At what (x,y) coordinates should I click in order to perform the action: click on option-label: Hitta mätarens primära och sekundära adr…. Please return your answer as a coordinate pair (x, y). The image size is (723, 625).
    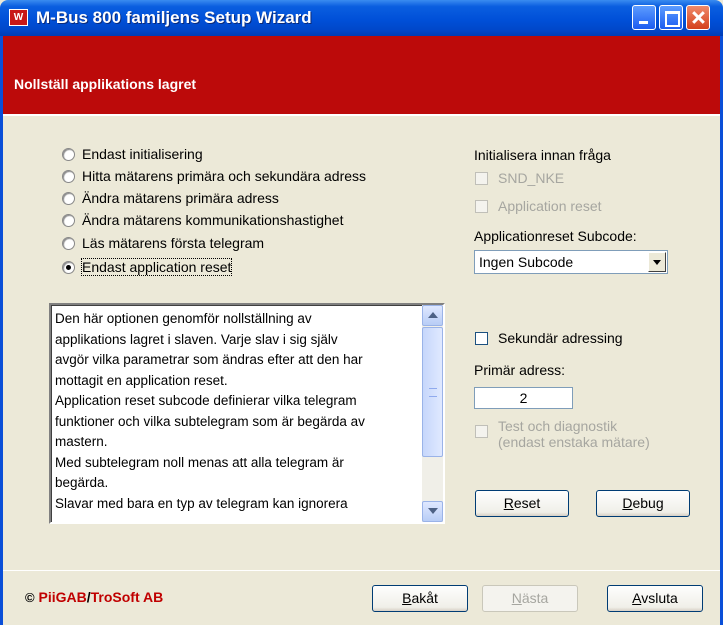
    Looking at the image, I should click on (224, 176).